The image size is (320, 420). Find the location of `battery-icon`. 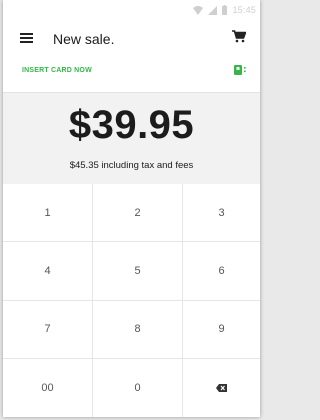

battery-icon is located at coordinates (225, 10).